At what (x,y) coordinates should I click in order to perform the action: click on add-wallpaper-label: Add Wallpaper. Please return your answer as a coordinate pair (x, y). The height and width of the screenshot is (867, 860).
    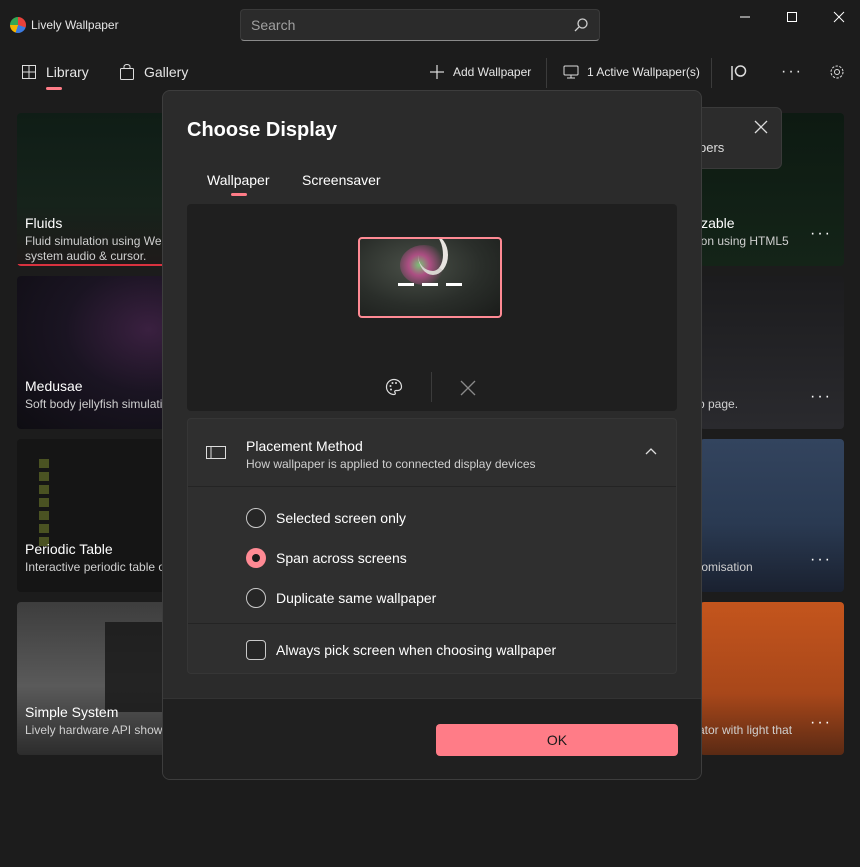
    Looking at the image, I should click on (492, 72).